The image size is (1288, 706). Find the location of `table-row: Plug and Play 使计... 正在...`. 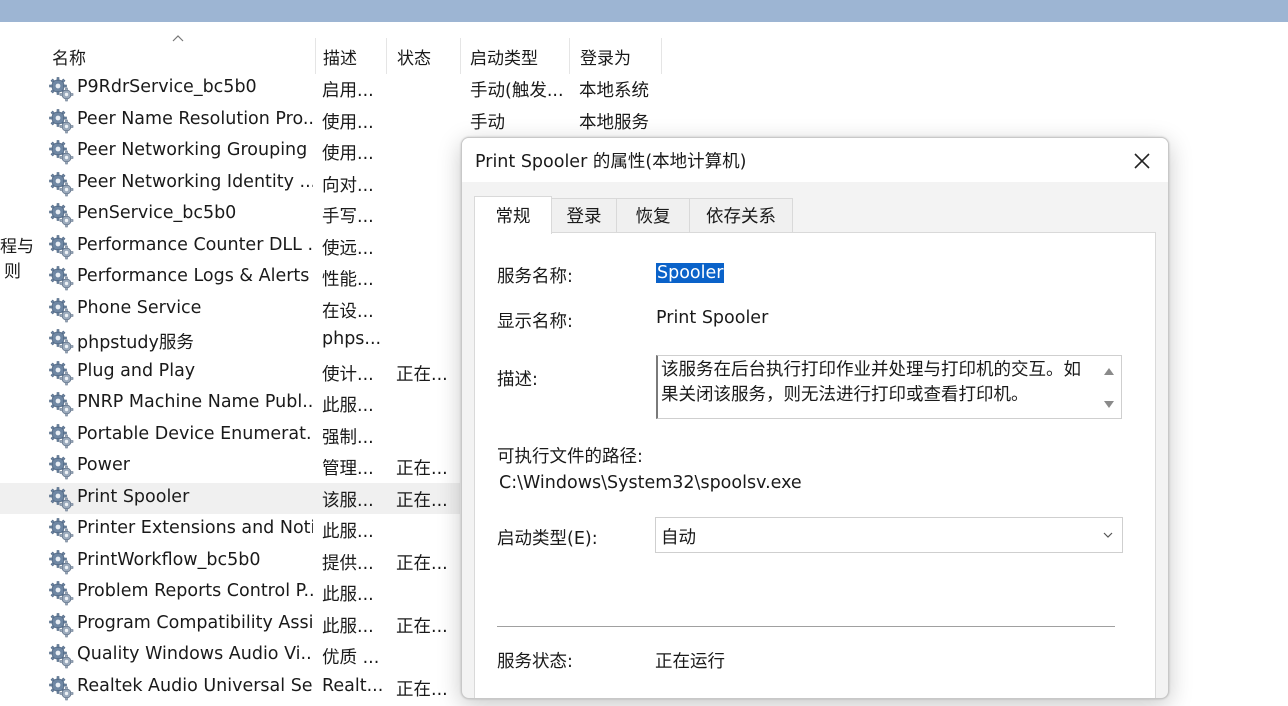

table-row: Plug and Play 使计... 正在... is located at coordinates (230, 372).